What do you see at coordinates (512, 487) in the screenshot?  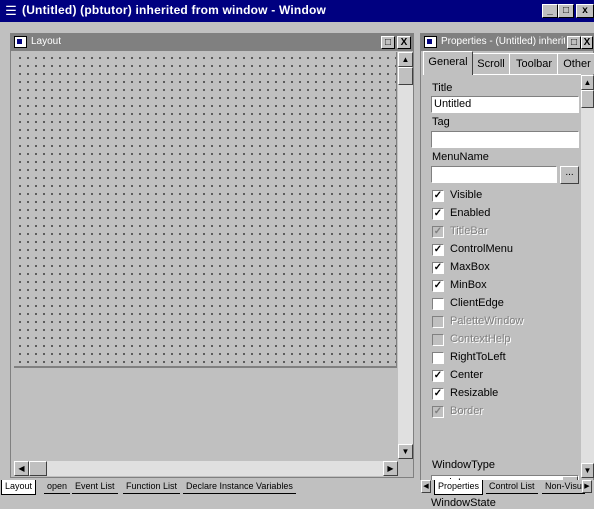 I see `tab-control-list: Control List` at bounding box center [512, 487].